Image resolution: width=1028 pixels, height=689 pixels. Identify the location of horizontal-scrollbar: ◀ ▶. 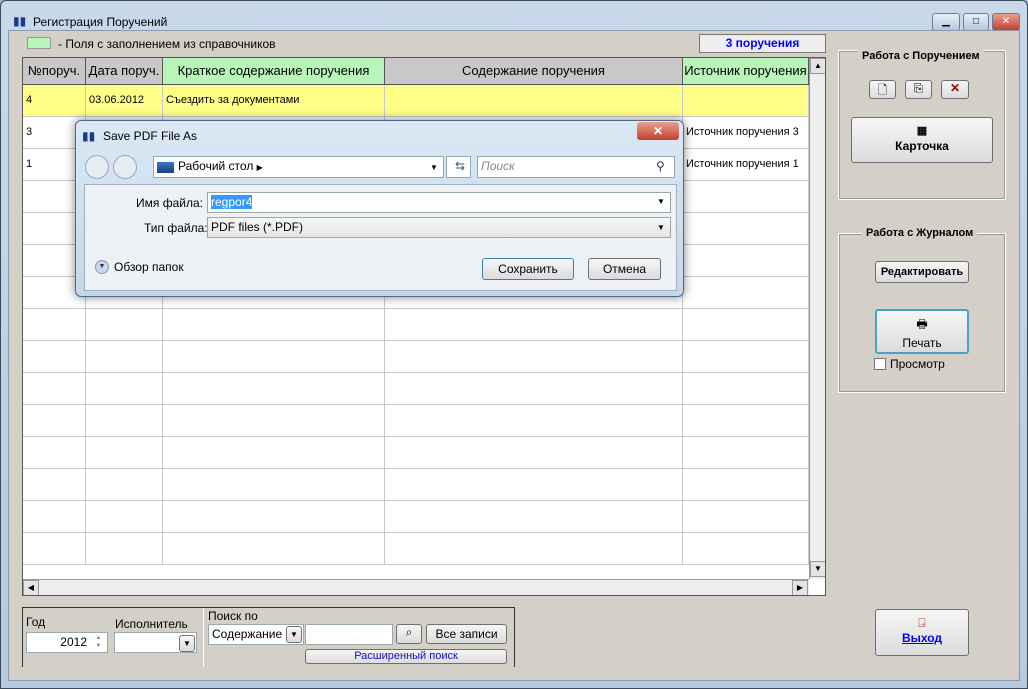
(416, 587).